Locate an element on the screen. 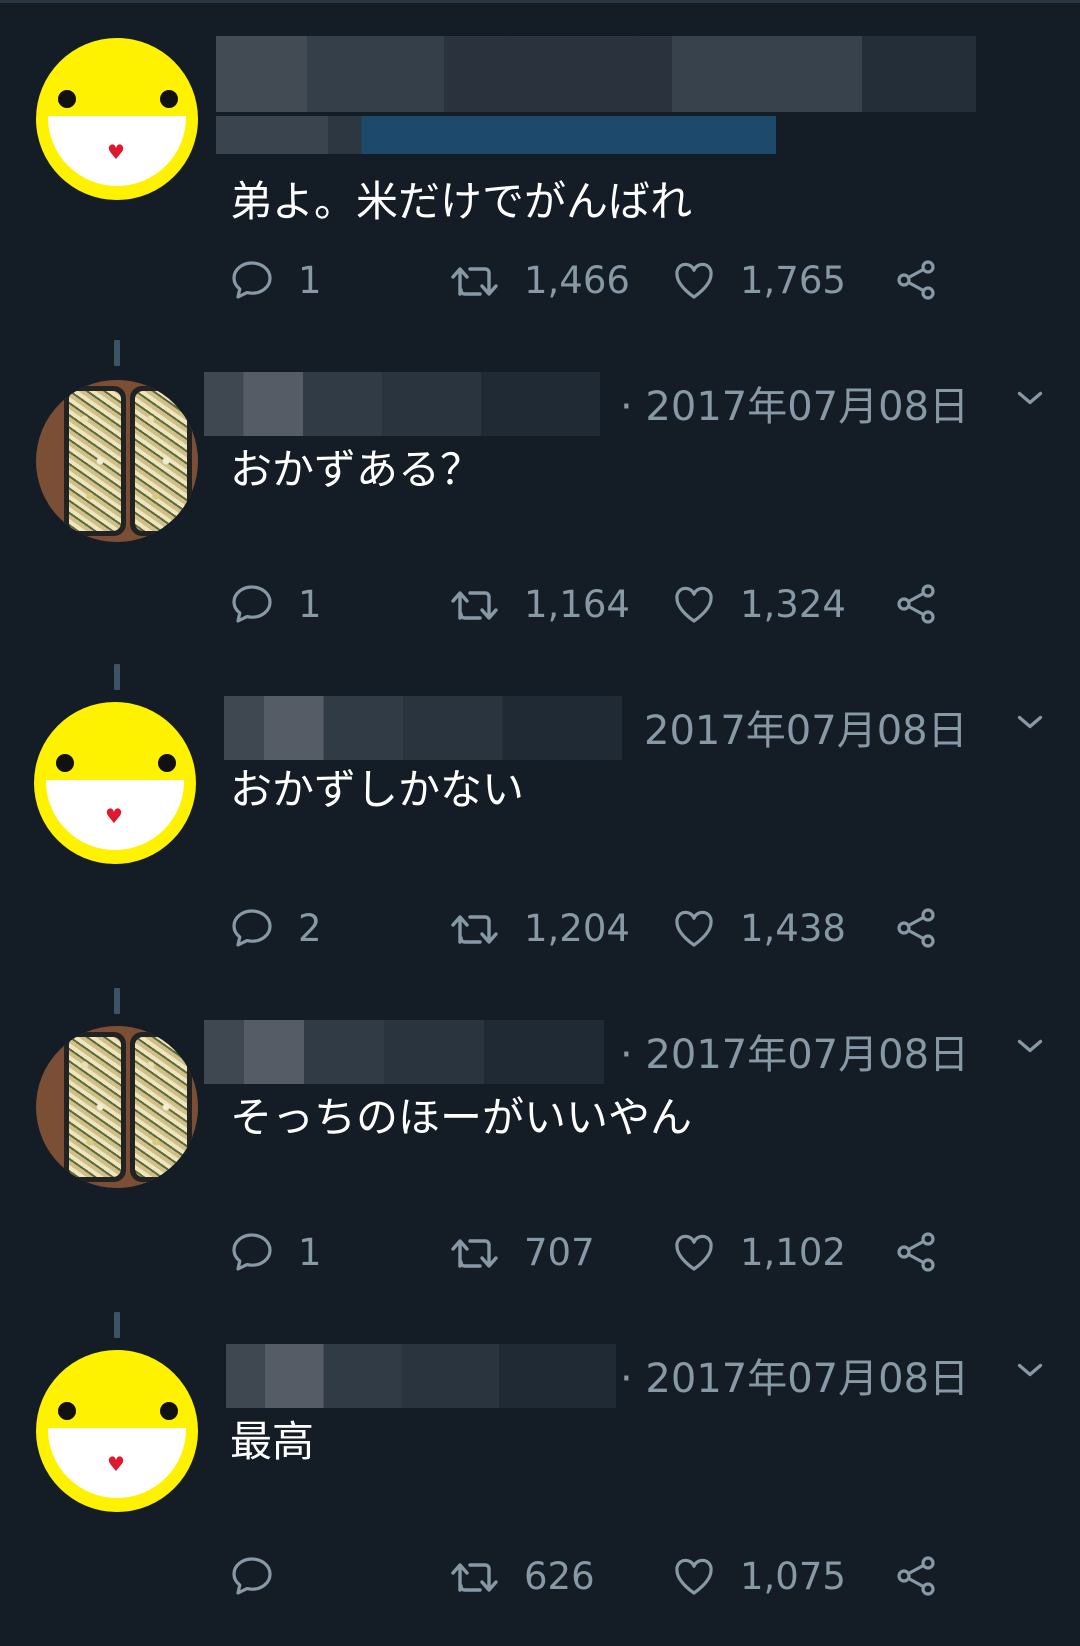 The height and width of the screenshot is (1646, 1080). like-button: 1,075 is located at coordinates (758, 1576).